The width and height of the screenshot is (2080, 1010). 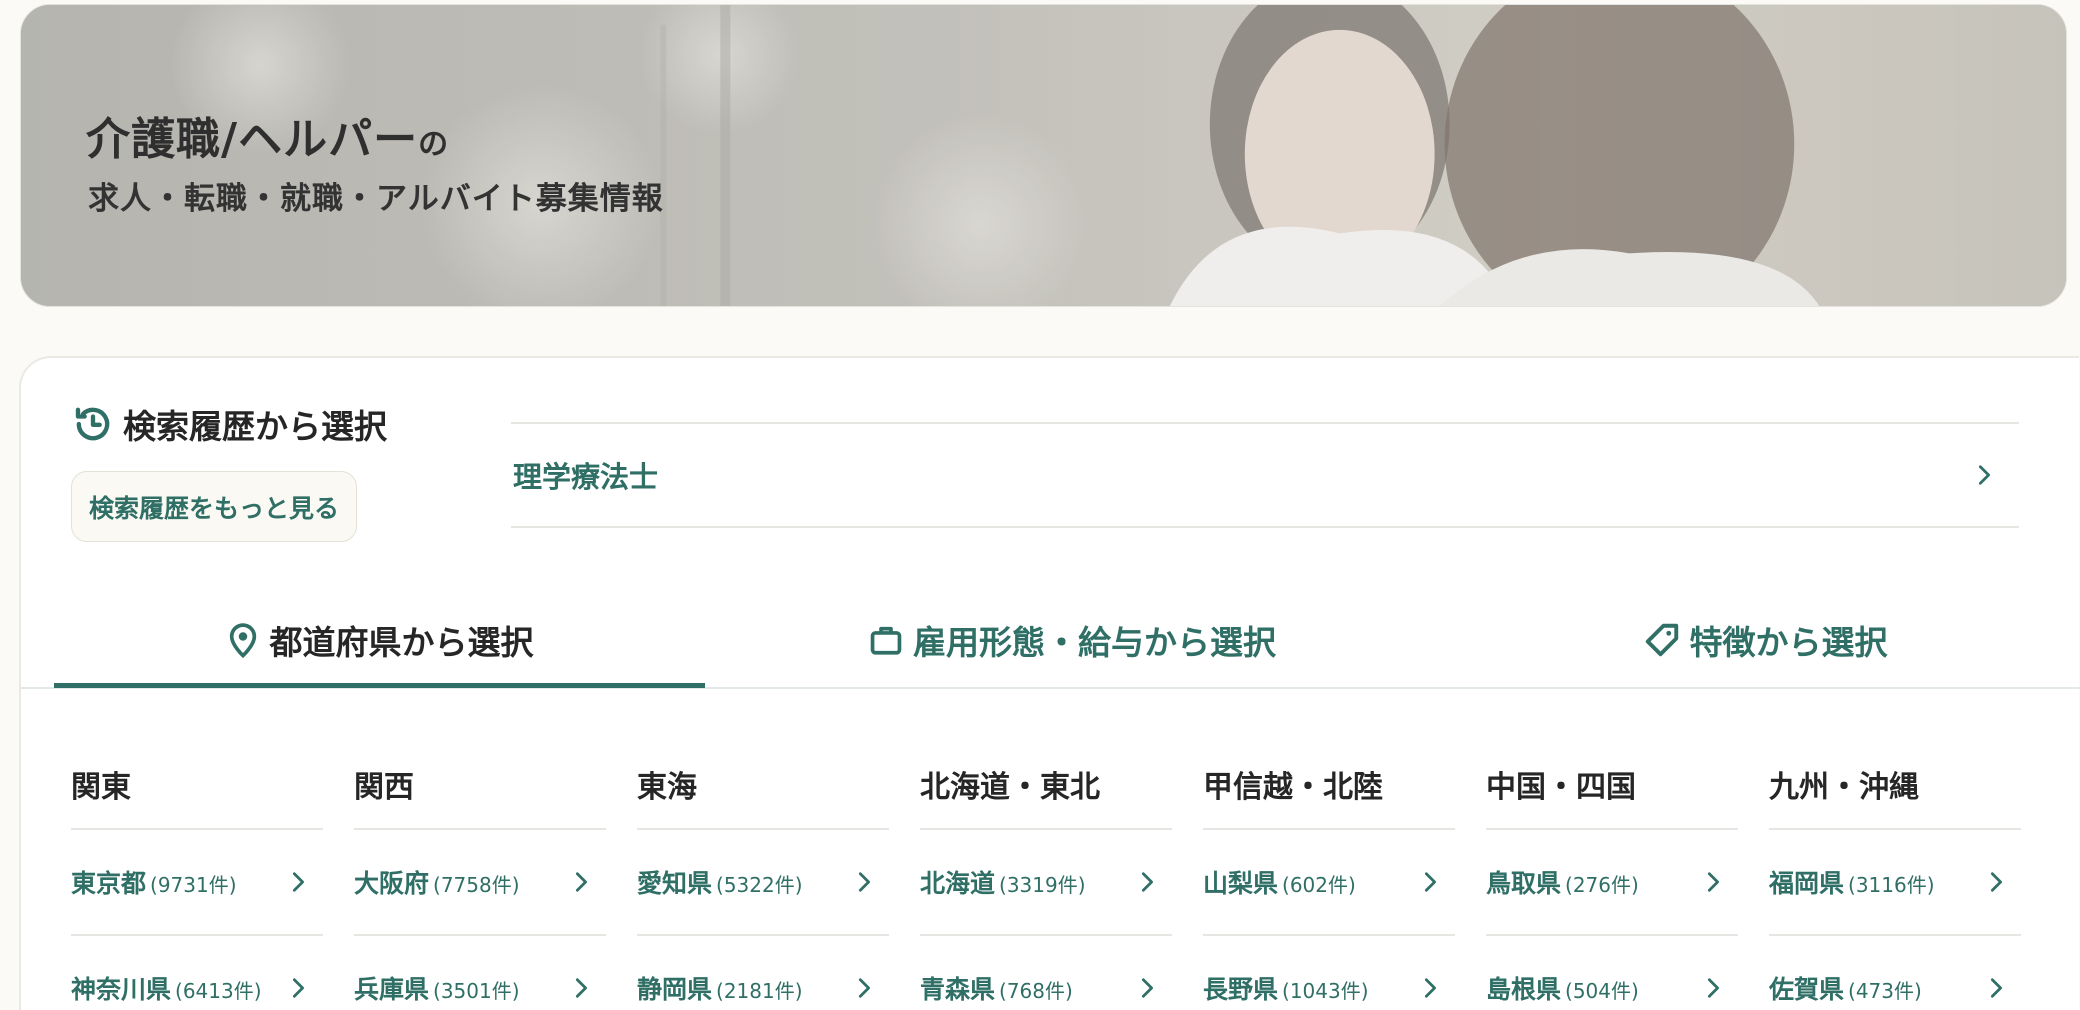 What do you see at coordinates (763, 973) in the screenshot?
I see `prefecture-link-shizuoka: 静岡県 (2181件)` at bounding box center [763, 973].